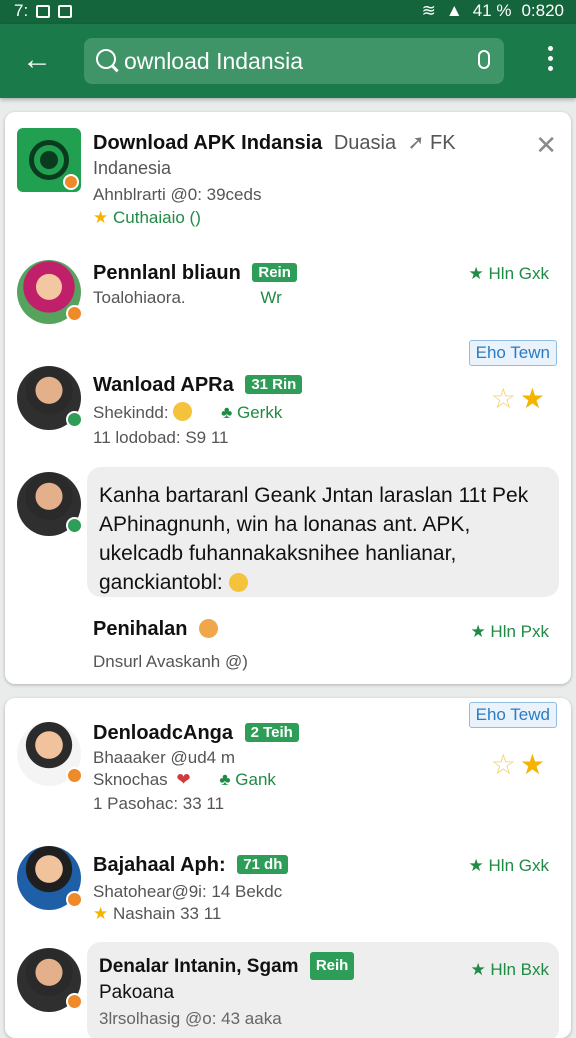  What do you see at coordinates (512, 353) in the screenshot?
I see `tag-chip: Eho Tewn` at bounding box center [512, 353].